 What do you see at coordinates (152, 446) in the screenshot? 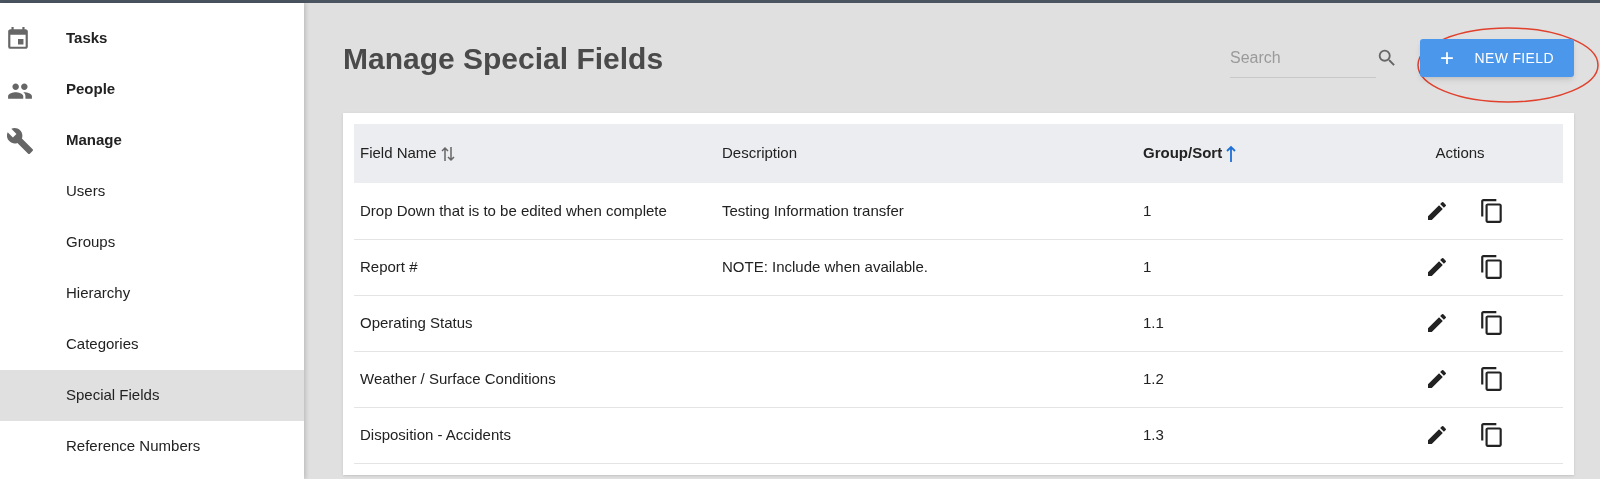
I see `sidebar-item: Reference Numbers` at bounding box center [152, 446].